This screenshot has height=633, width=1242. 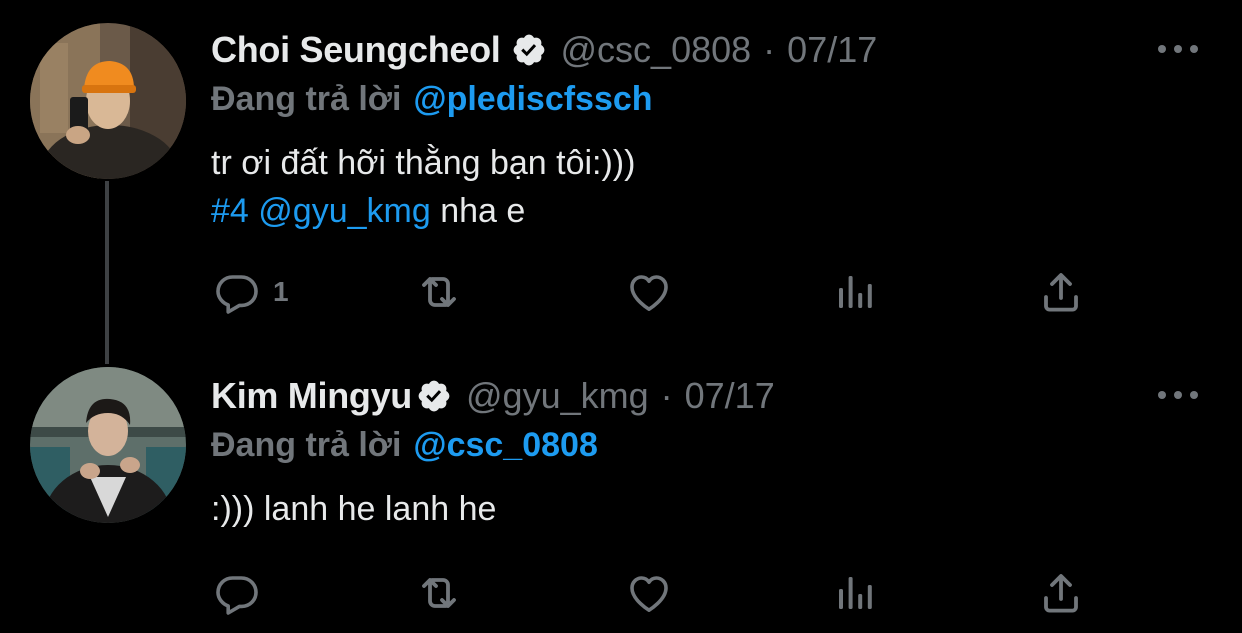 I want to click on display-name: Kim Mingyu, so click(x=311, y=396).